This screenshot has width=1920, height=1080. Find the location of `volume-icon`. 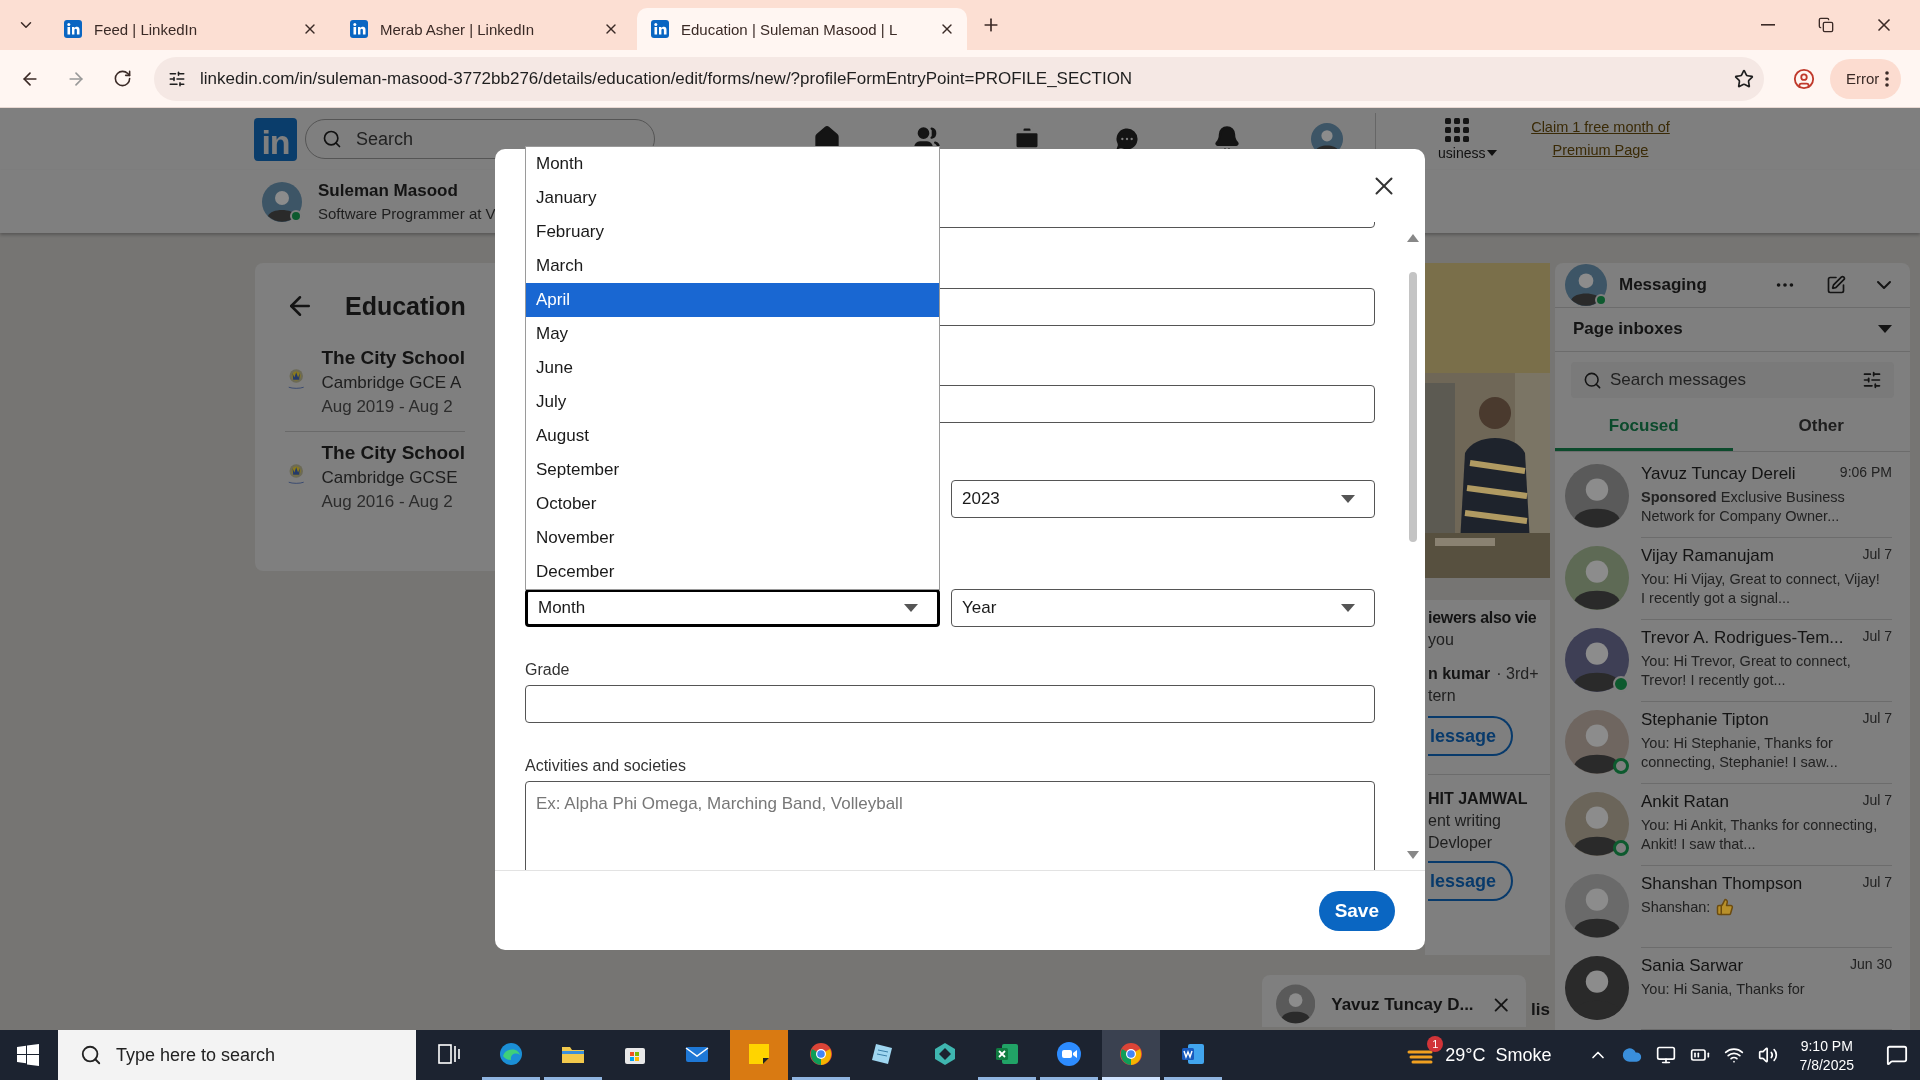

volume-icon is located at coordinates (1767, 1055).